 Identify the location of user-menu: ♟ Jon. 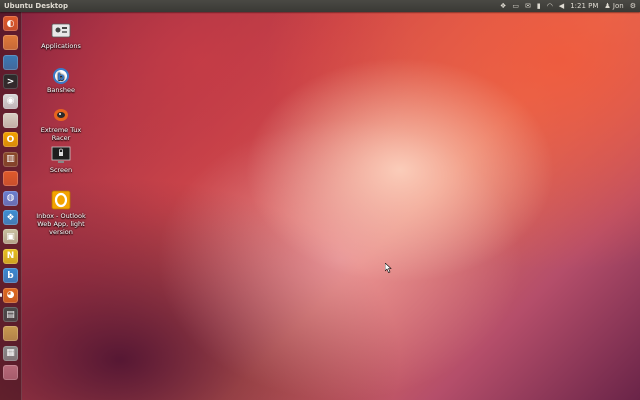
(613, 6).